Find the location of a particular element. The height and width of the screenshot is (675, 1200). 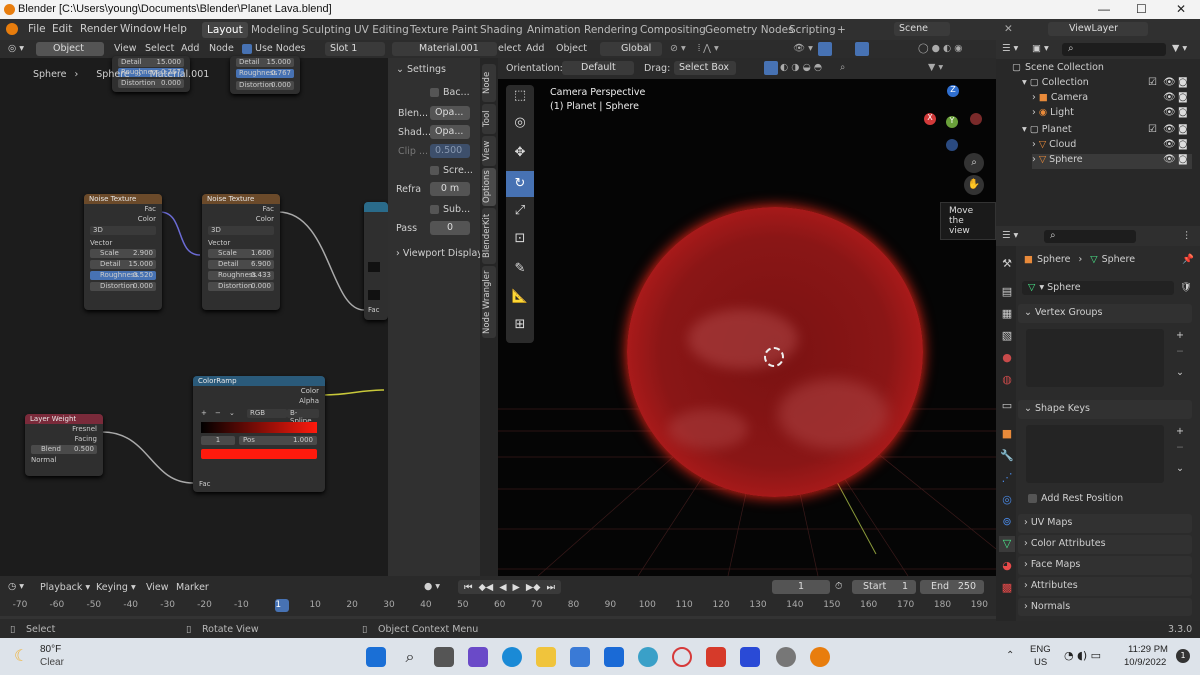

slot-dropdown: Slot 1 is located at coordinates (355, 49).